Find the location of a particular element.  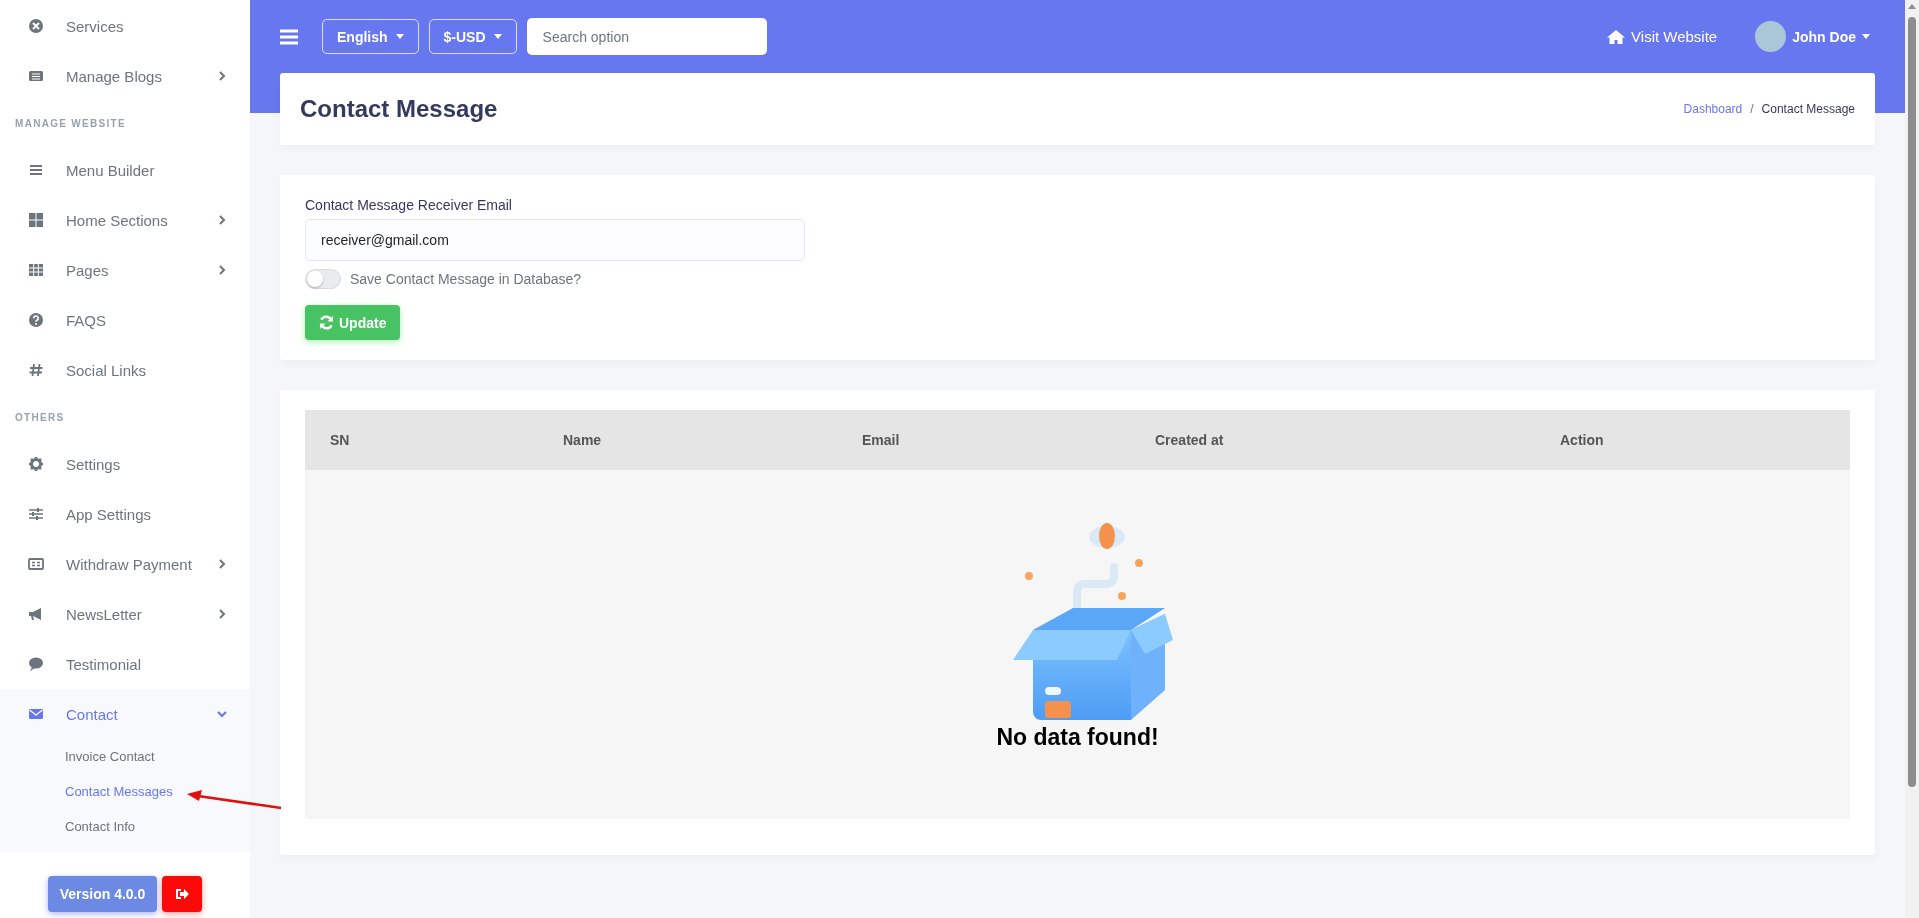

sidebar-item: Pages is located at coordinates (125, 270).